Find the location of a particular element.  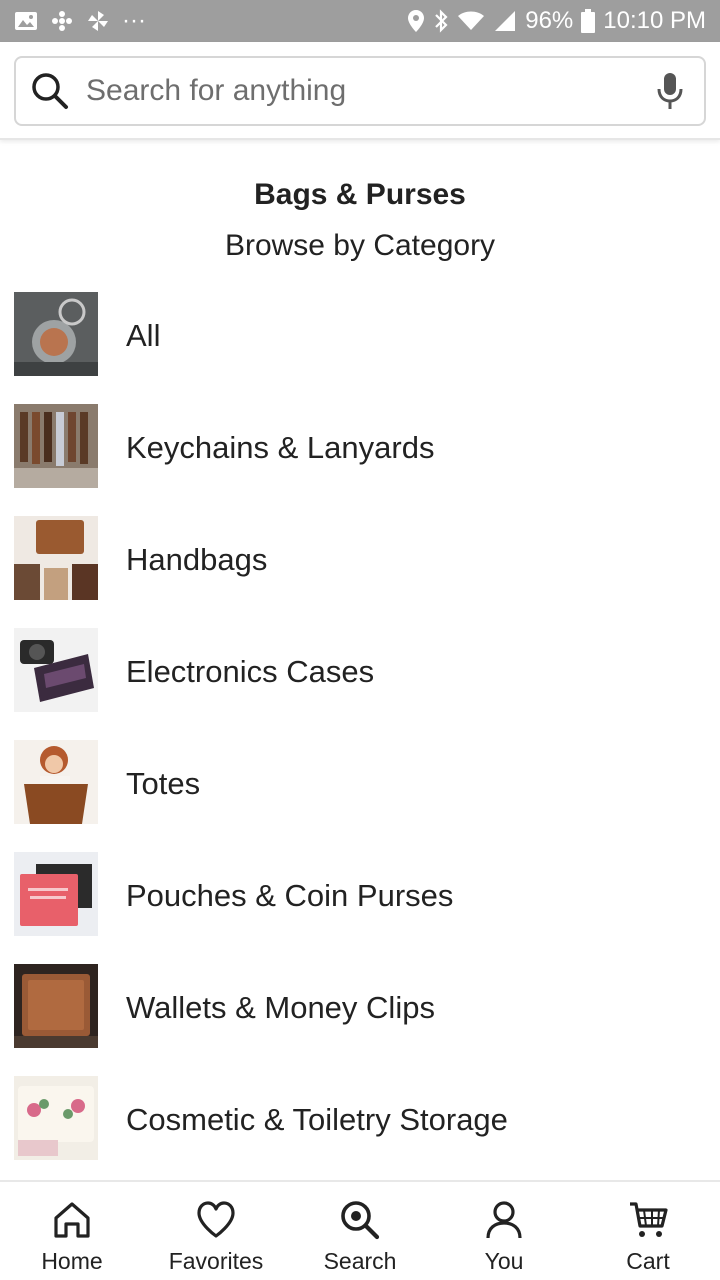

category-label: Keychains & Lanyards is located at coordinates (280, 447).